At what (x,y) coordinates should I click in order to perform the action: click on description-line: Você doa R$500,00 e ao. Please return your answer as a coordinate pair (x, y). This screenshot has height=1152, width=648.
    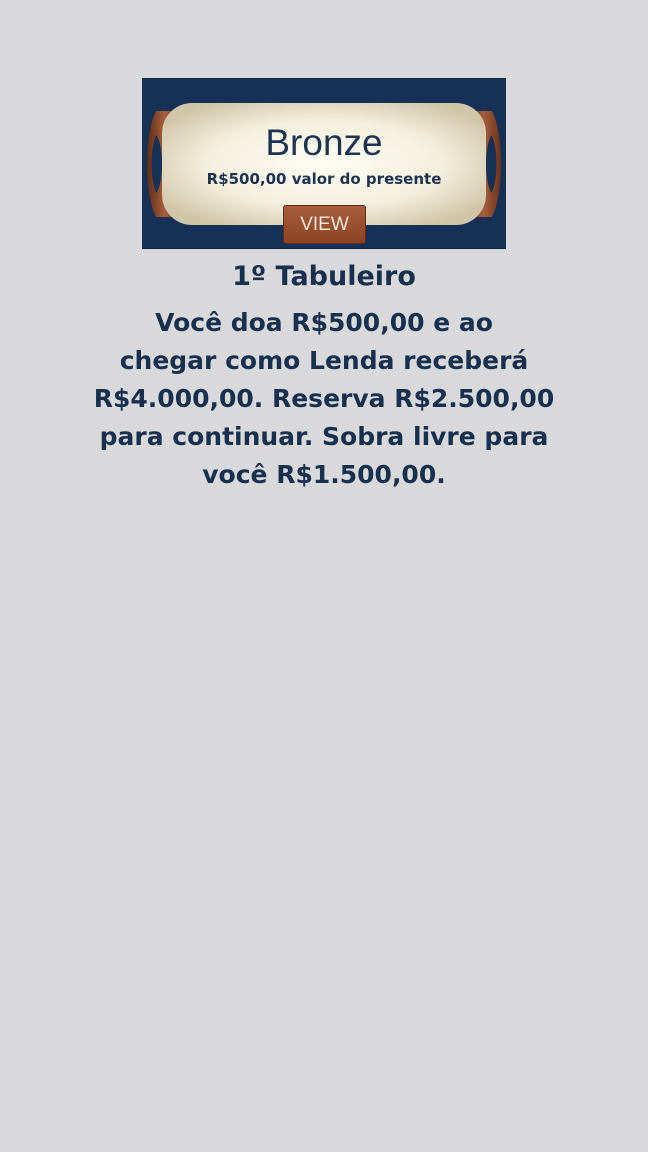
    Looking at the image, I should click on (324, 322).